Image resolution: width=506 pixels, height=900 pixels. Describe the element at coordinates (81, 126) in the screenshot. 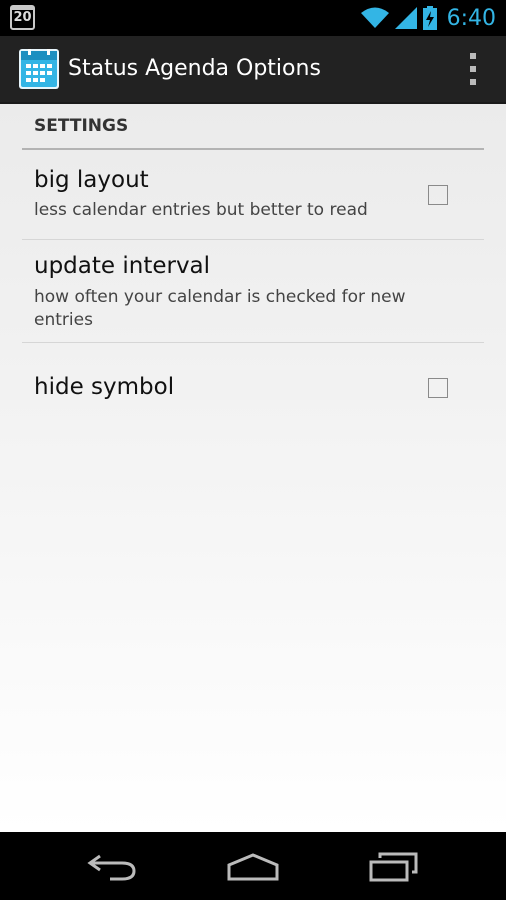

I see `section-header-label: SETTINGS` at that location.